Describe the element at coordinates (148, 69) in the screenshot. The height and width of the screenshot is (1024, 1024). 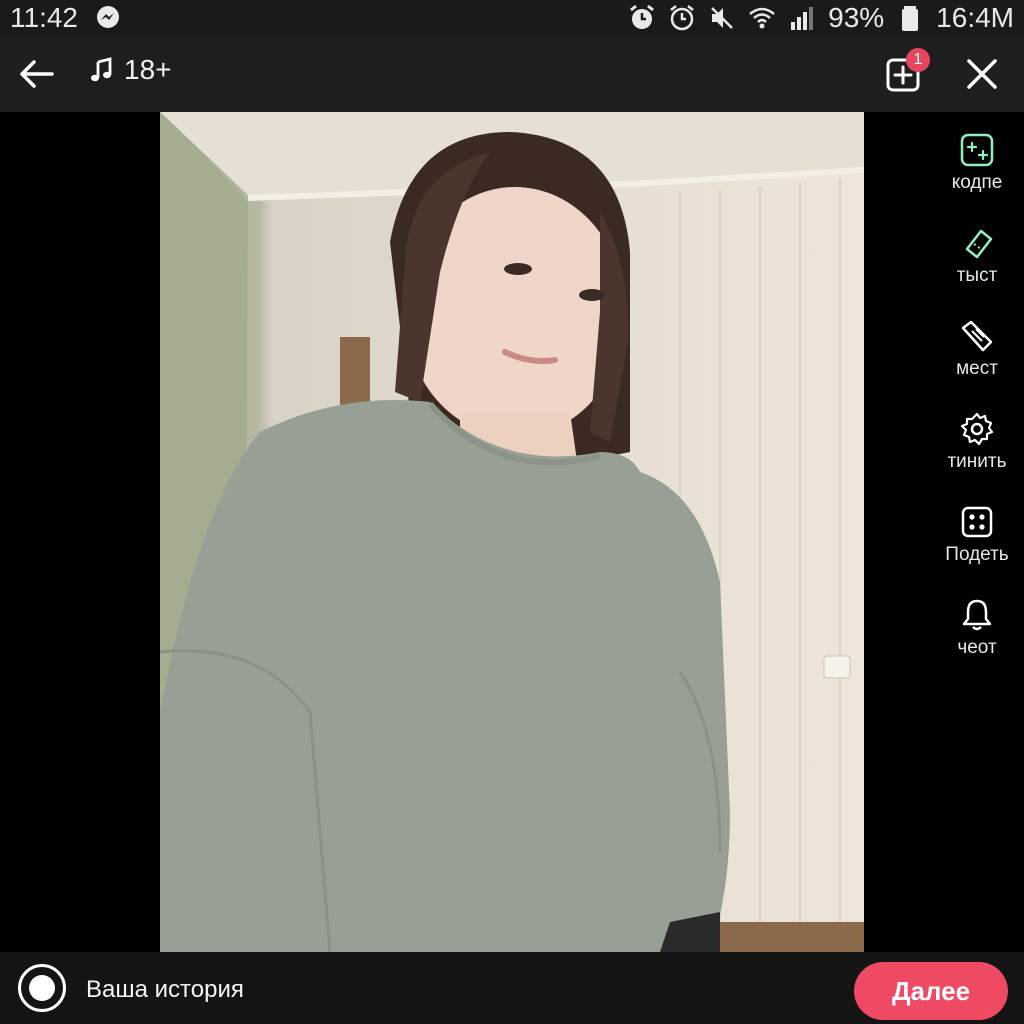
I see `music-label: 18+` at that location.